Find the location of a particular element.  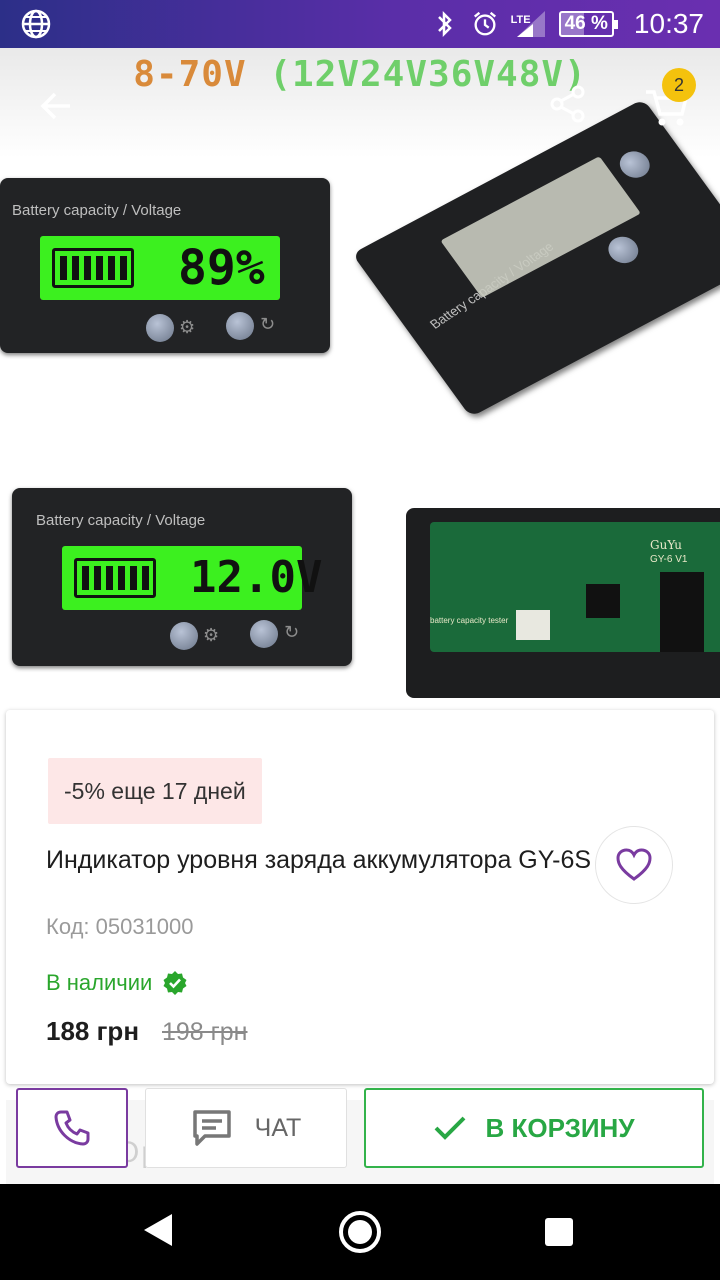

favorite-button is located at coordinates (634, 865).